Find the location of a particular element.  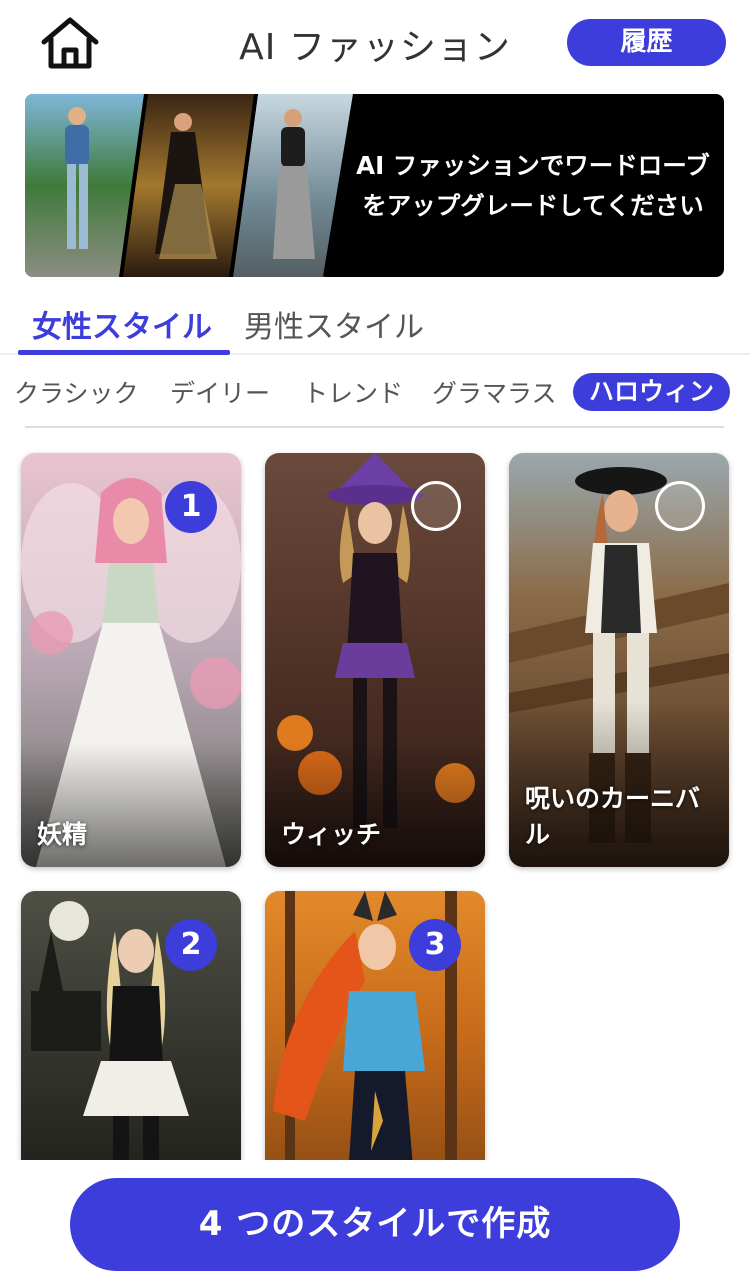

banner-text: AI ファッションでワードローブ をアップグレードしてください is located at coordinates (533, 186).